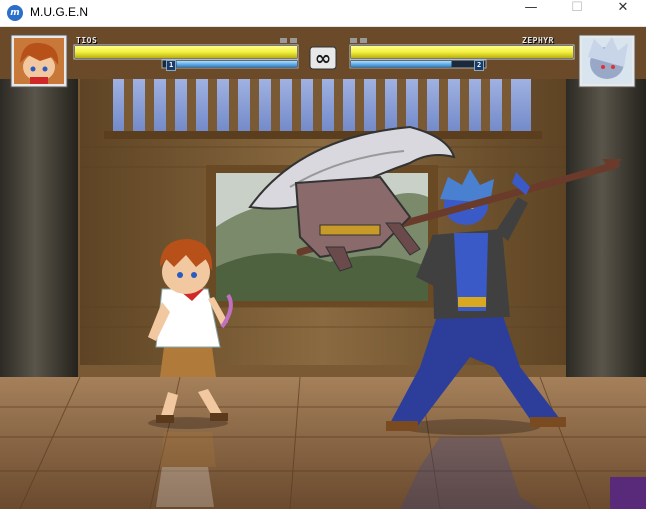  What do you see at coordinates (623, 13) in the screenshot?
I see `close-button: ✕` at bounding box center [623, 13].